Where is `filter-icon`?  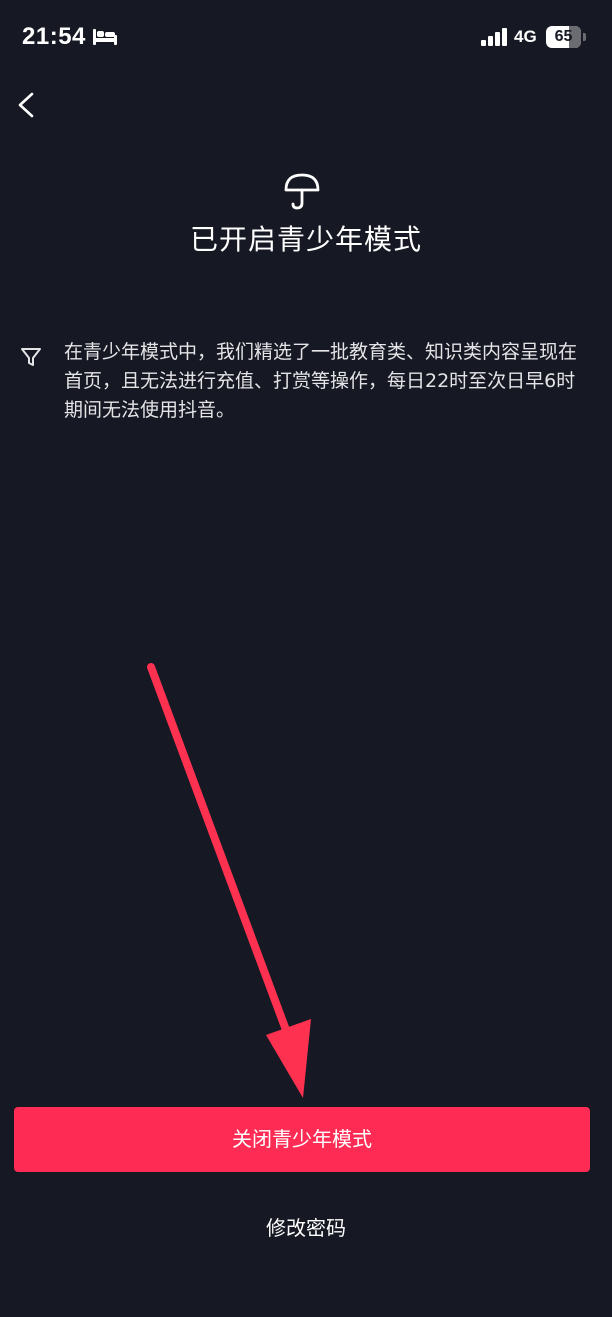
filter-icon is located at coordinates (31, 357).